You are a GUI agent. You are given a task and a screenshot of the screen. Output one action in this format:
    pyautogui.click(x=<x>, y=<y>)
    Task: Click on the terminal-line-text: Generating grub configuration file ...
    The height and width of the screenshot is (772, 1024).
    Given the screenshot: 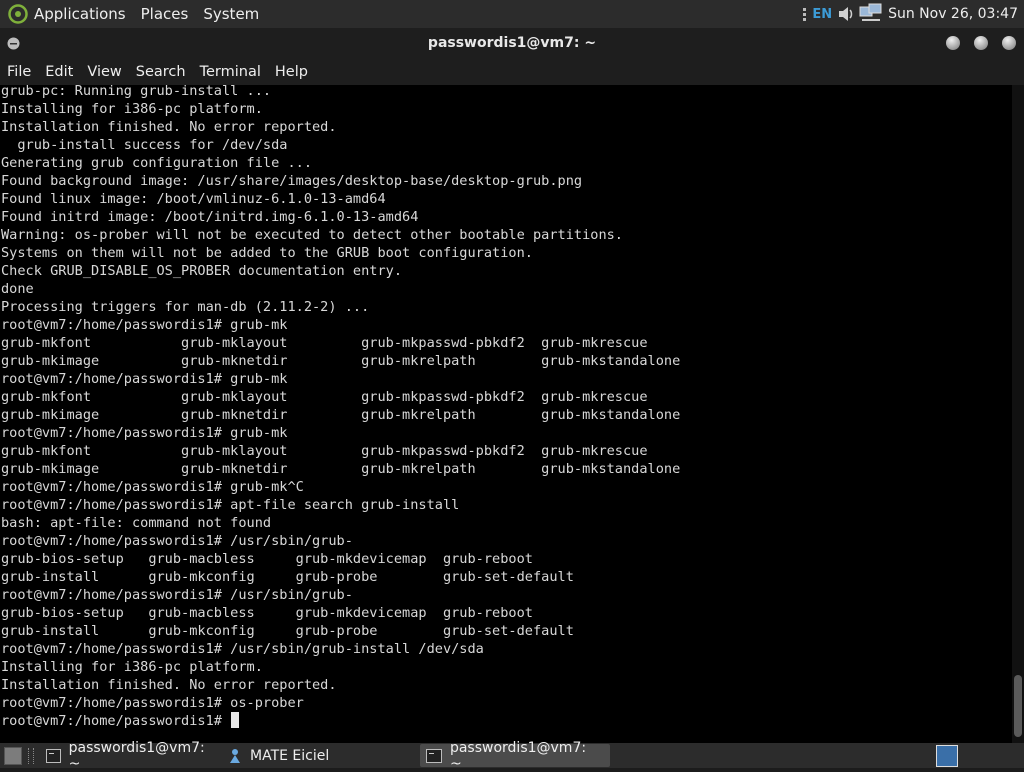 What is the action you would take?
    pyautogui.click(x=156, y=163)
    